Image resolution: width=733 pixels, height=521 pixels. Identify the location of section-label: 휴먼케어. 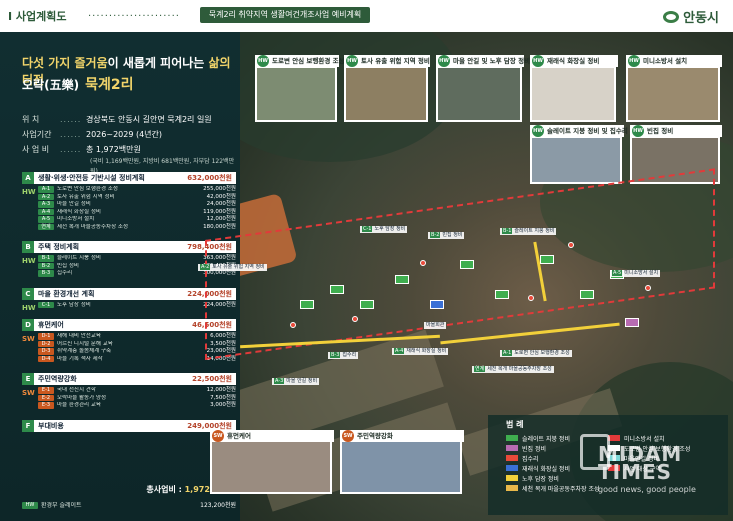
(51, 325).